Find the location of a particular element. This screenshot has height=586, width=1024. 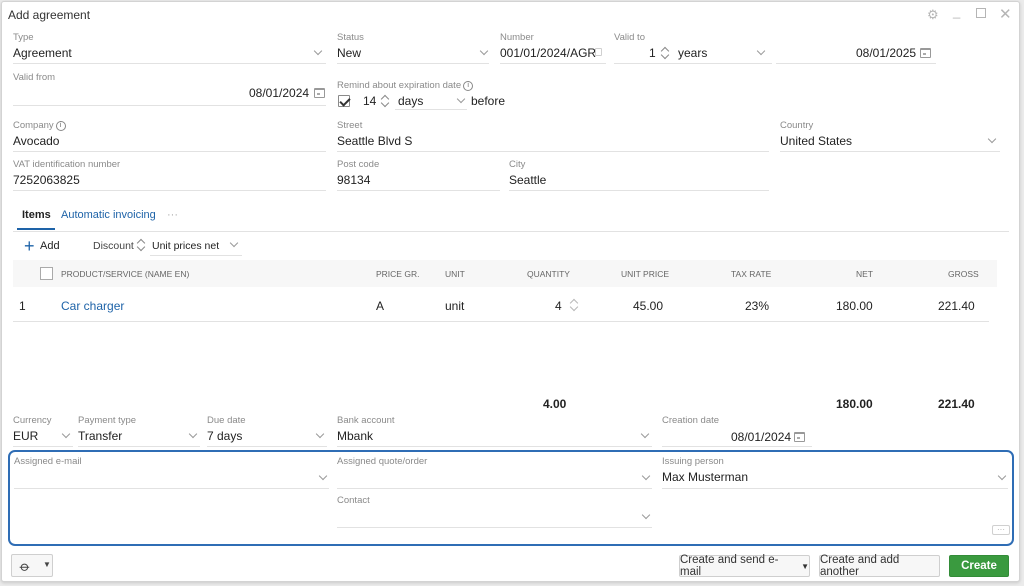

column-header: NET is located at coordinates (864, 274).